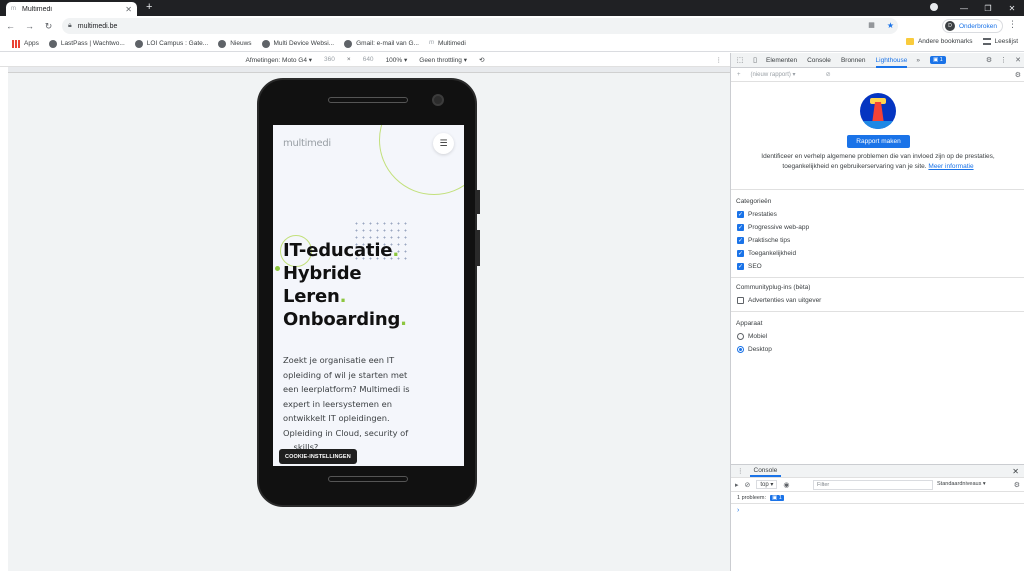  Describe the element at coordinates (988, 8) in the screenshot. I see `restore-icon: ❐` at that location.